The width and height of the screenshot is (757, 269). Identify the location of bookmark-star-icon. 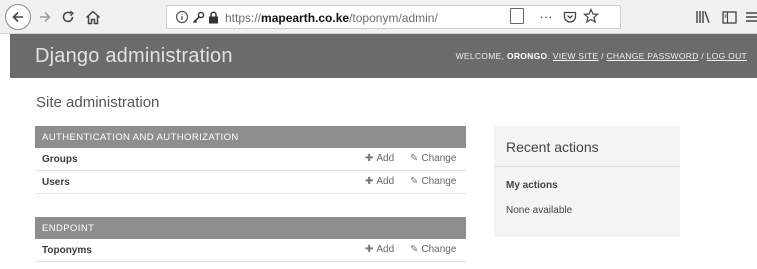
(591, 16).